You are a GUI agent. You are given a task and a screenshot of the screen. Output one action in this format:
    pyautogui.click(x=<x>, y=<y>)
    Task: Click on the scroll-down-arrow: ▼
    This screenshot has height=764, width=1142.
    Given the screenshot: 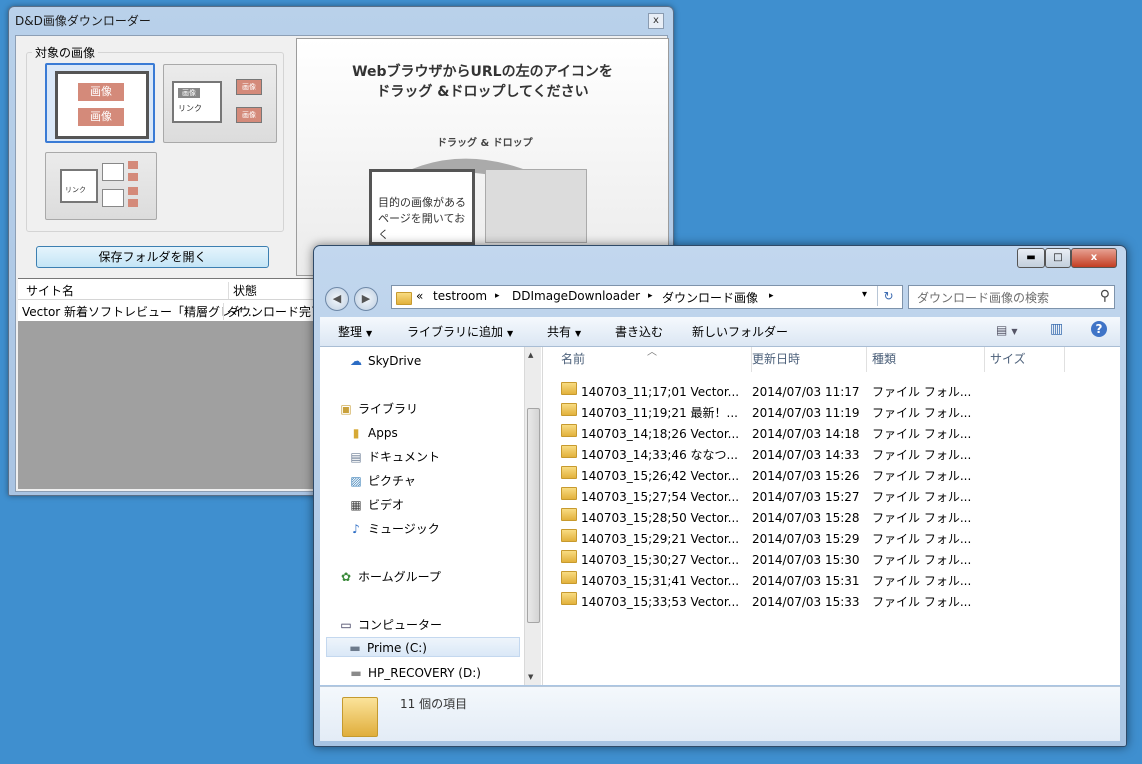 What is the action you would take?
    pyautogui.click(x=530, y=677)
    